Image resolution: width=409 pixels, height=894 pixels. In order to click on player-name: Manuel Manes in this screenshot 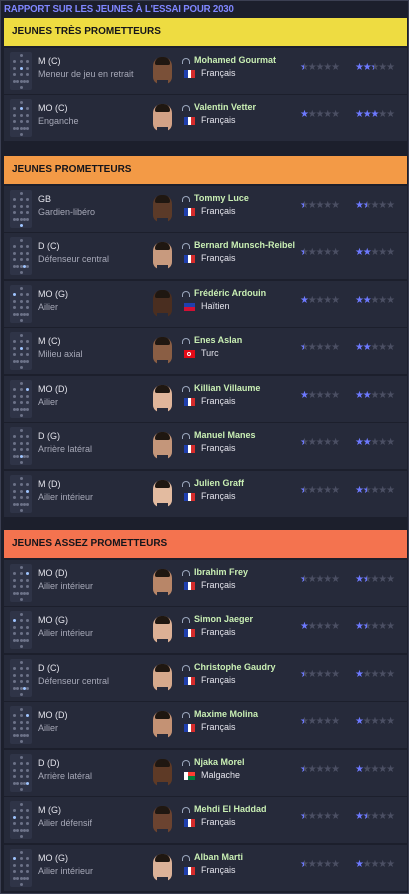, I will do `click(245, 435)`.